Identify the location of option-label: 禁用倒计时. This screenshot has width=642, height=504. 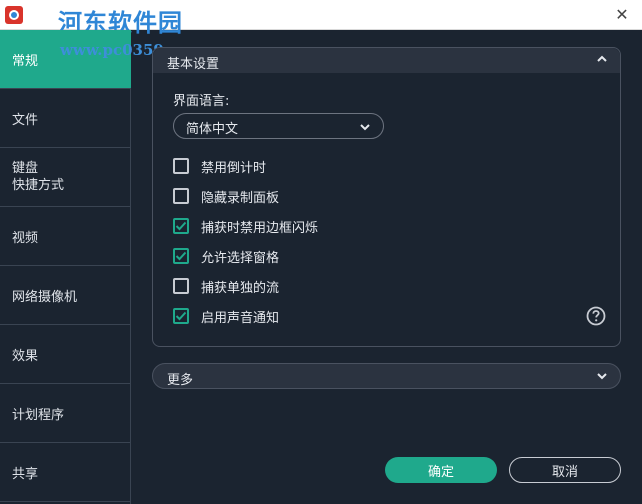
(234, 168).